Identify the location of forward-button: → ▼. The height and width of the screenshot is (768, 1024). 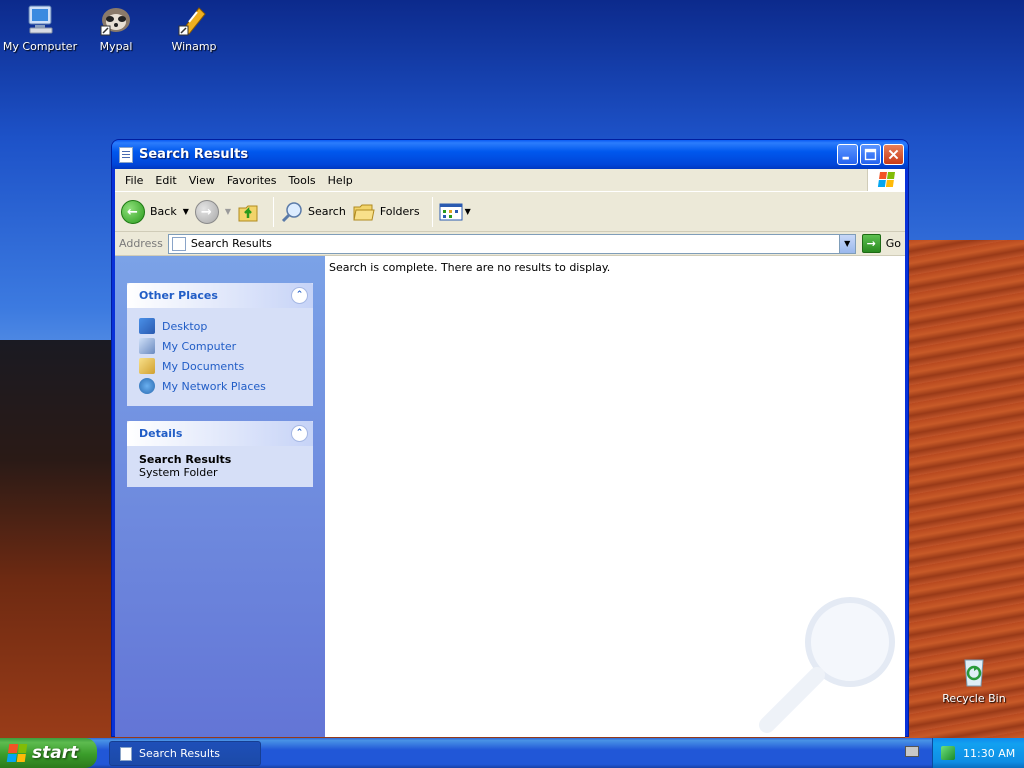
(212, 211).